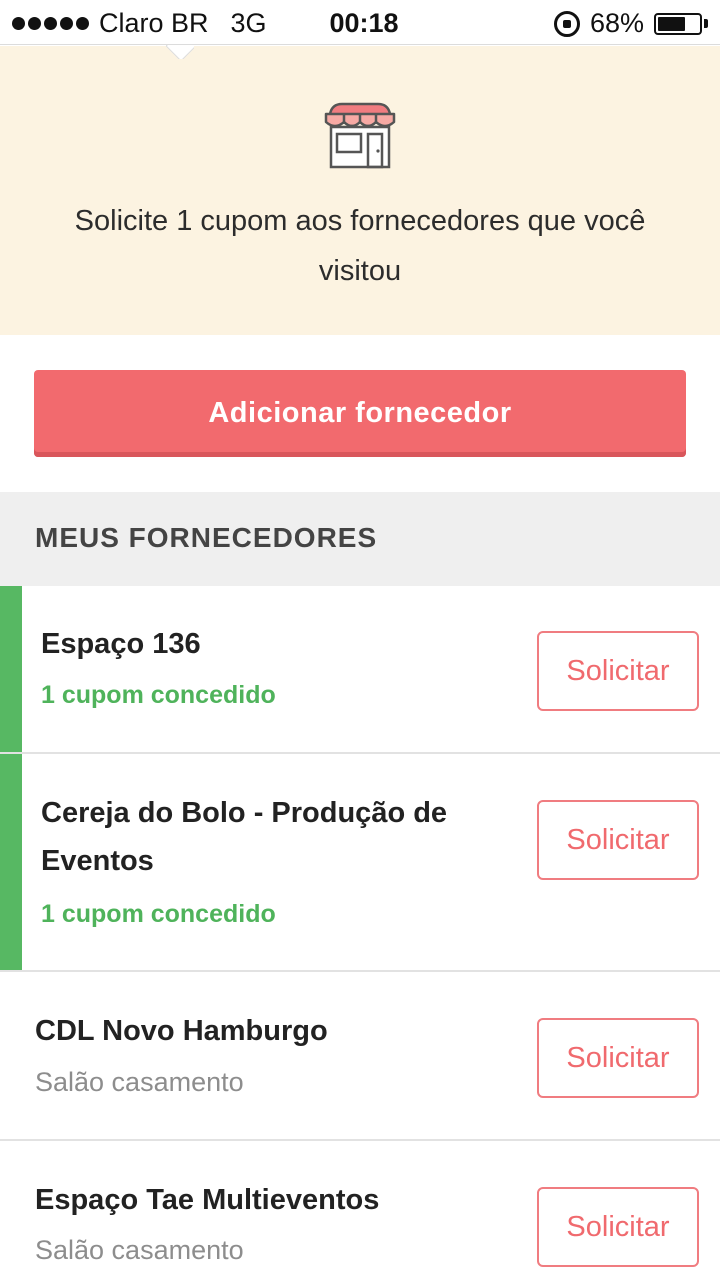 The height and width of the screenshot is (1277, 720). I want to click on status-bar: Claro BR 3G 00:18 68%, so click(360, 22).